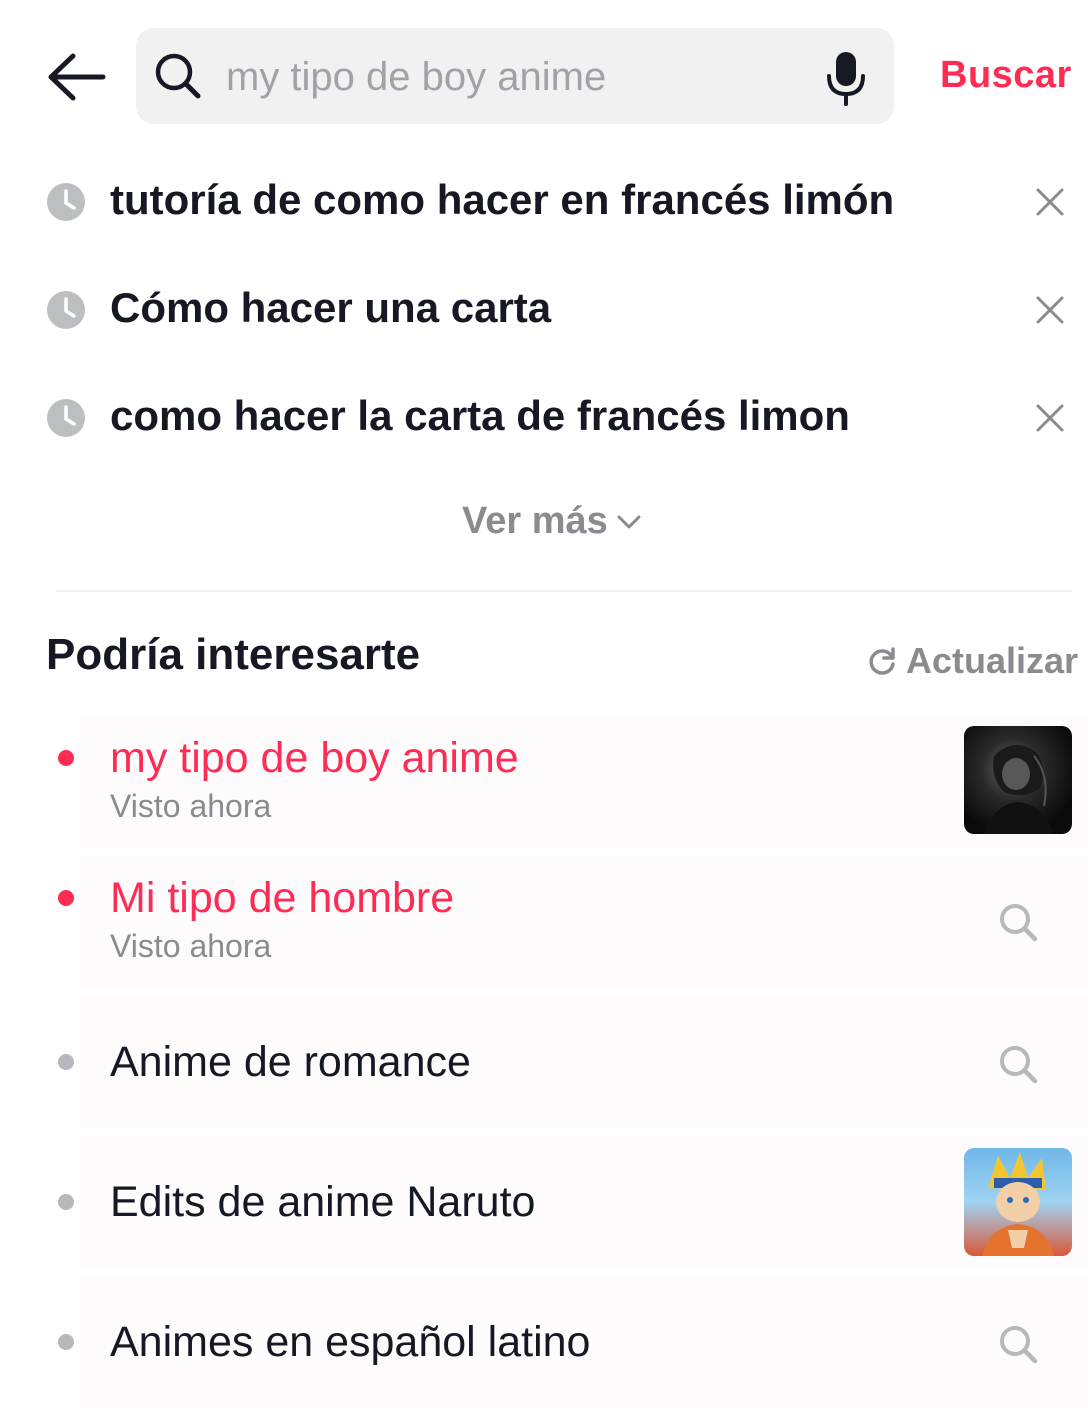 The image size is (1088, 1408). Describe the element at coordinates (564, 591) in the screenshot. I see `divider` at that location.